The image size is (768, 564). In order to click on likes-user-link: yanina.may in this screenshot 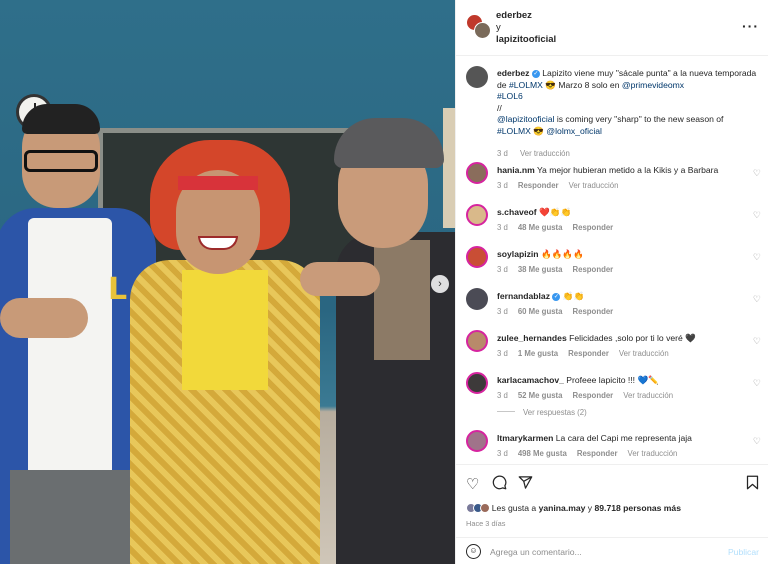, I will do `click(562, 508)`.